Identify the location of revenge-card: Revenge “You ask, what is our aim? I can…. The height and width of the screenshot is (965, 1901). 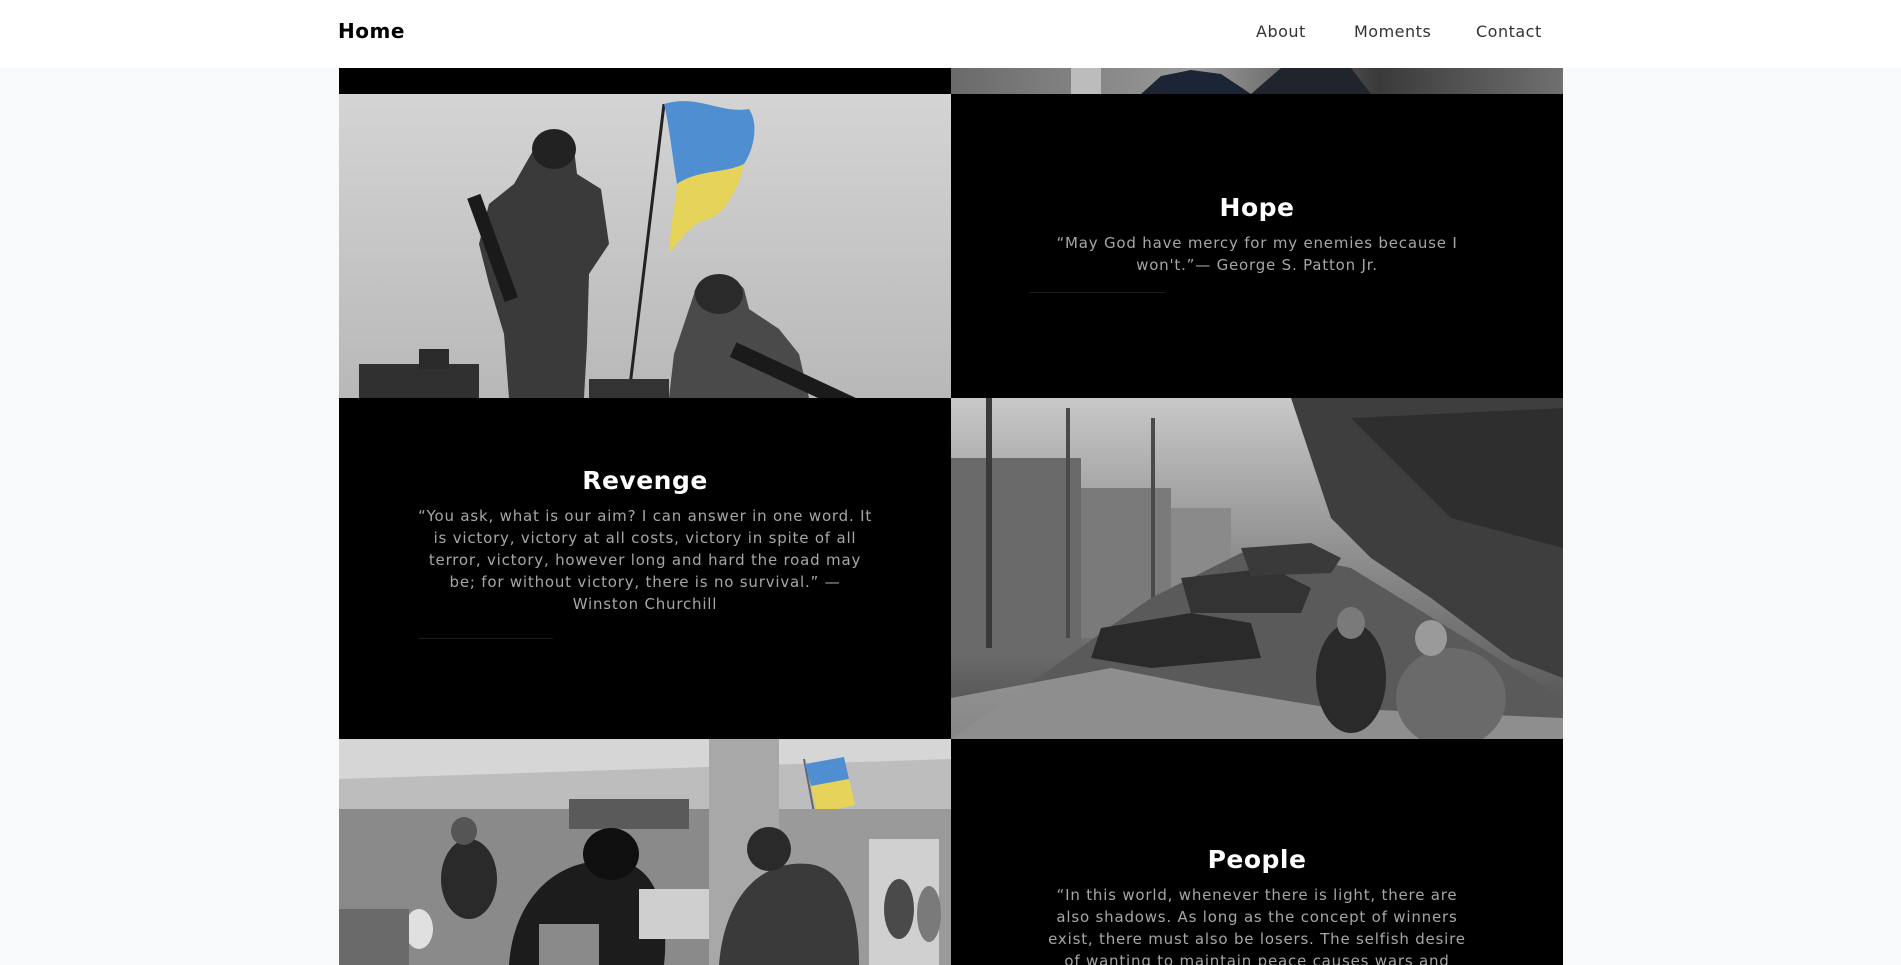
(645, 568).